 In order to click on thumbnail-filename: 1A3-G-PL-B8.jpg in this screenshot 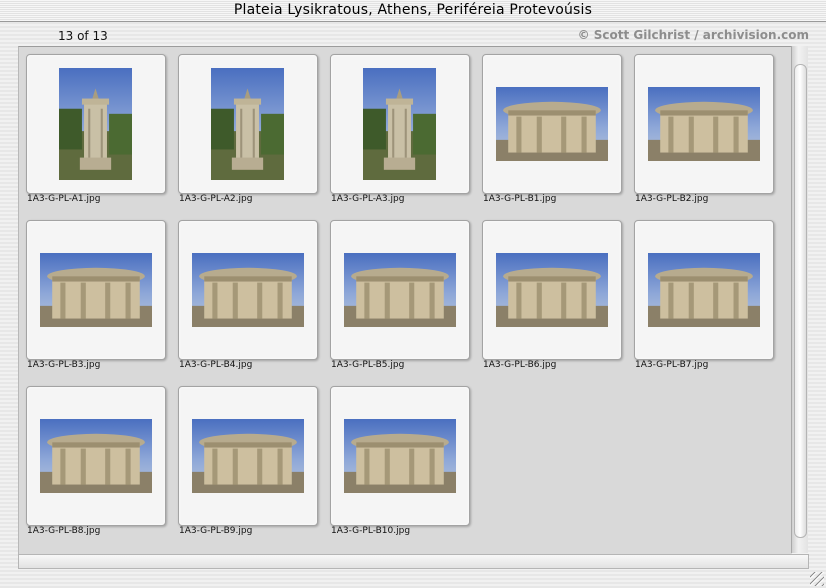, I will do `click(64, 531)`.